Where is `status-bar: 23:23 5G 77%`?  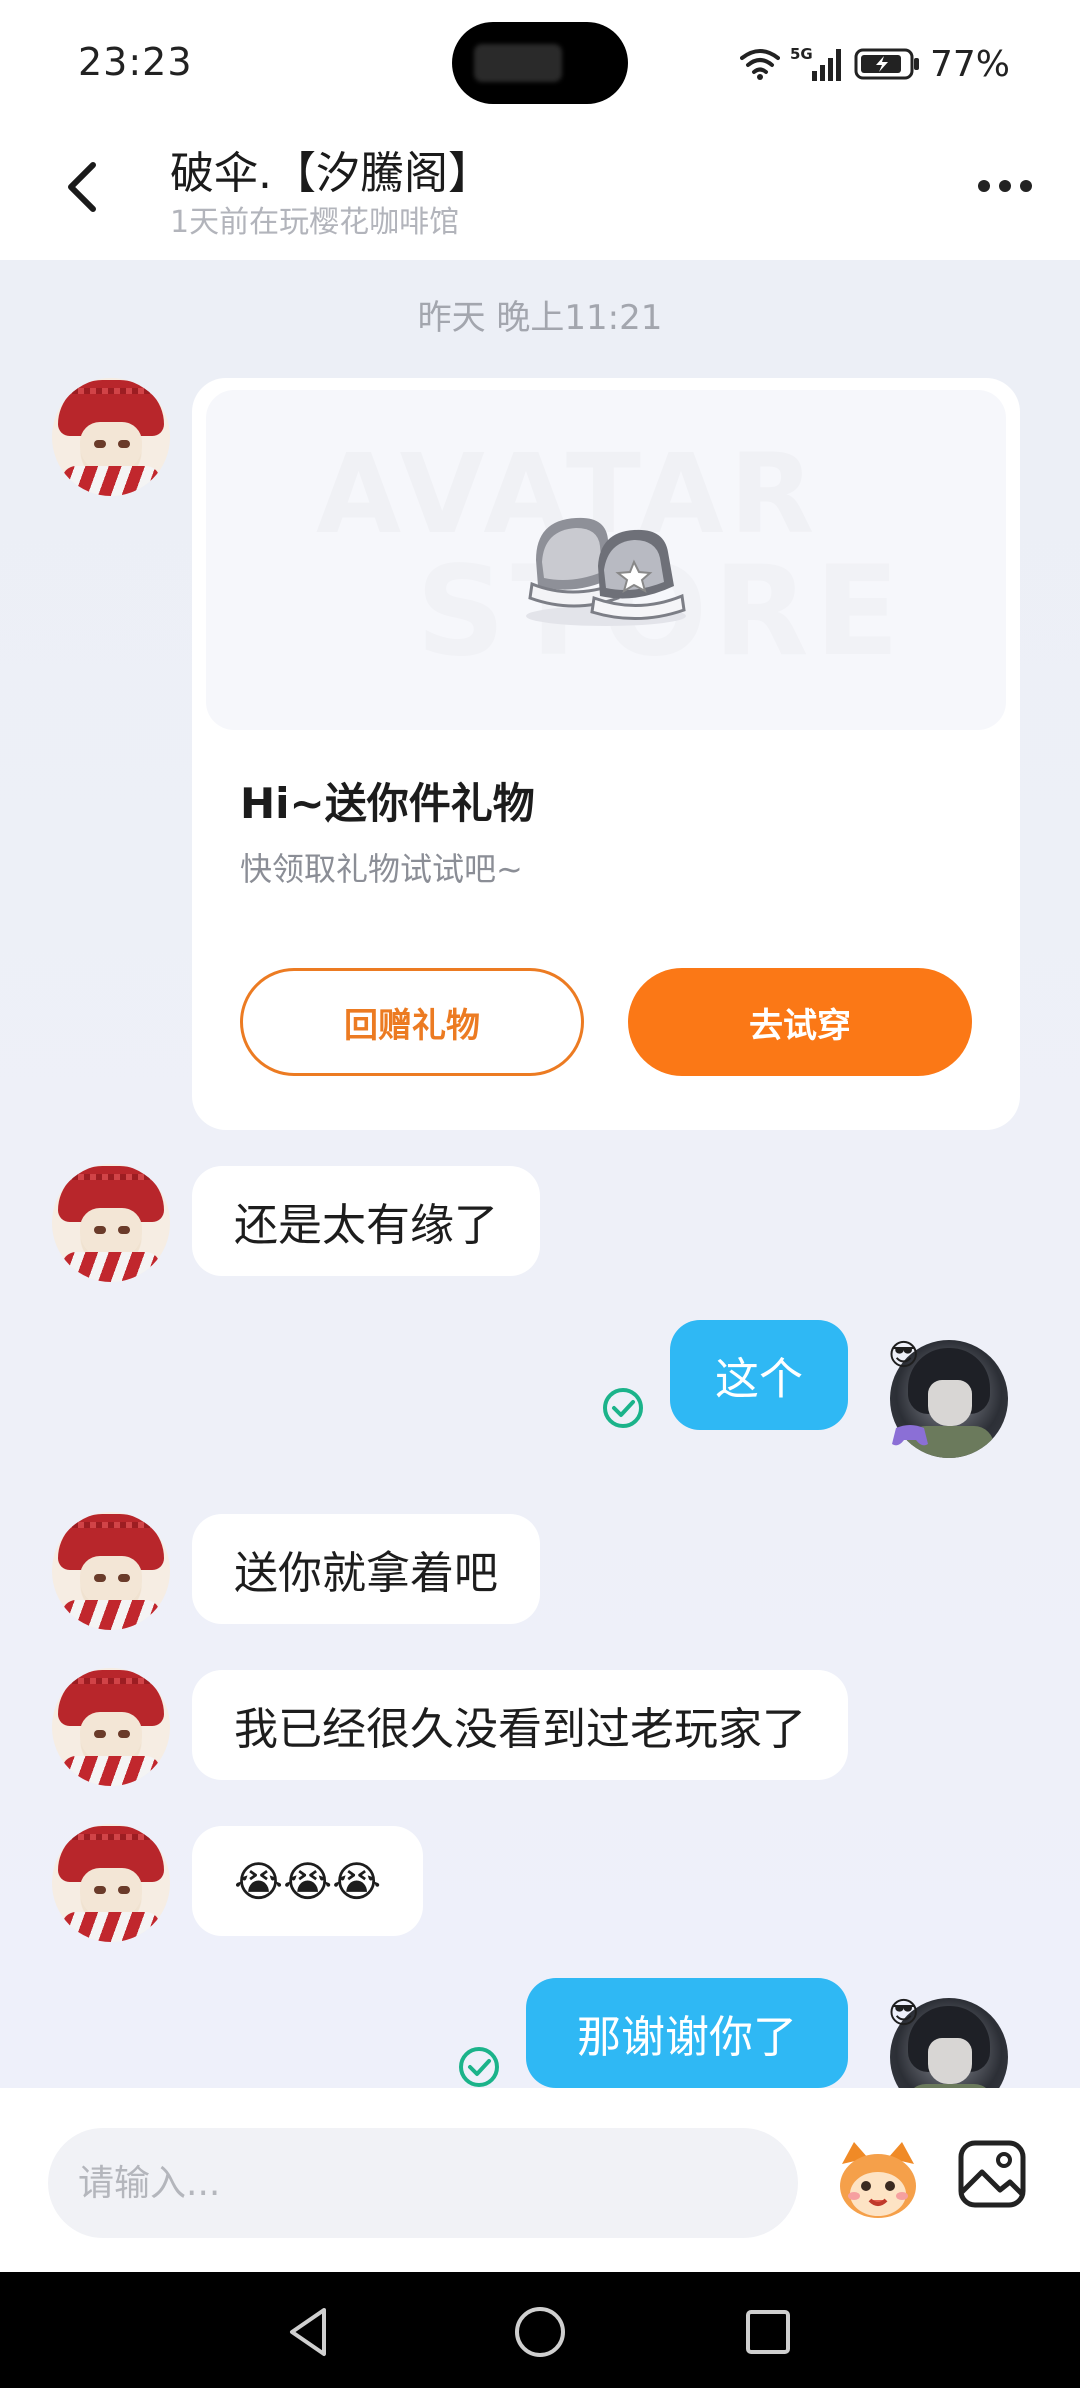 status-bar: 23:23 5G 77% is located at coordinates (540, 62).